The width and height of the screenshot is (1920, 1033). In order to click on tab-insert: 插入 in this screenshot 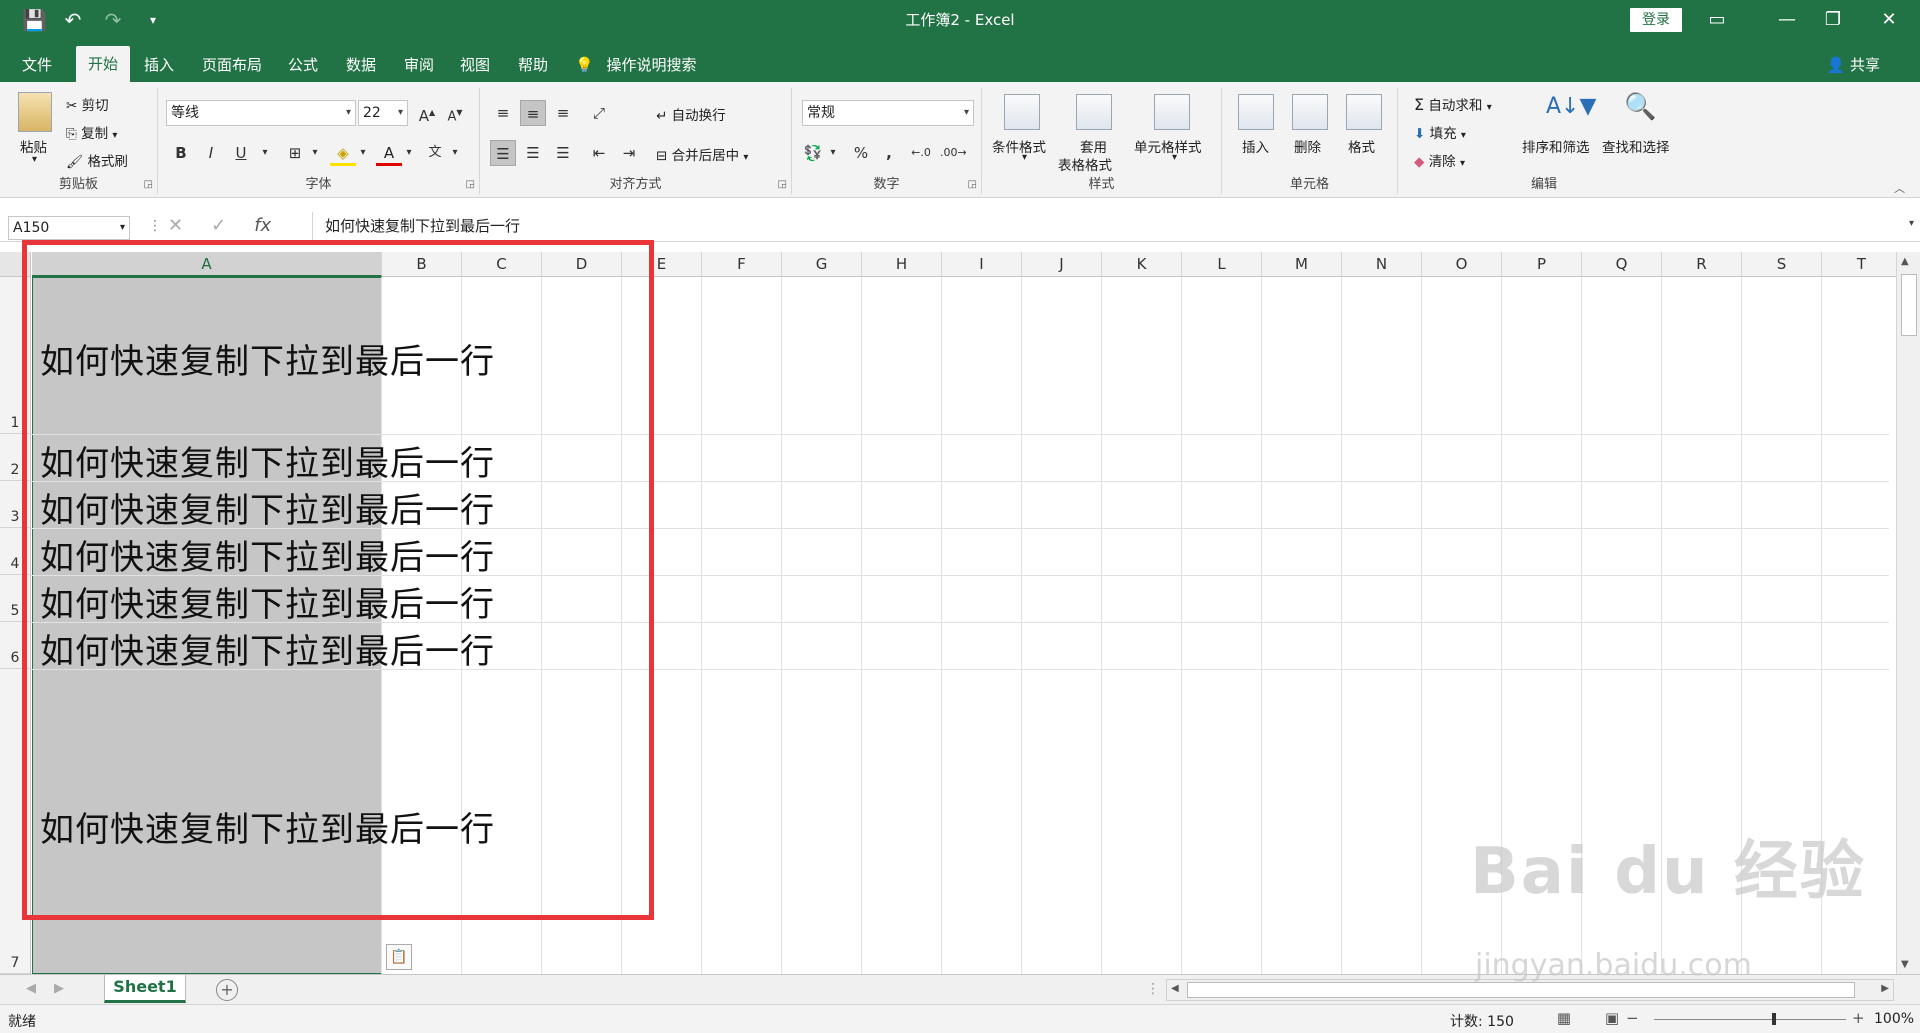, I will do `click(159, 65)`.